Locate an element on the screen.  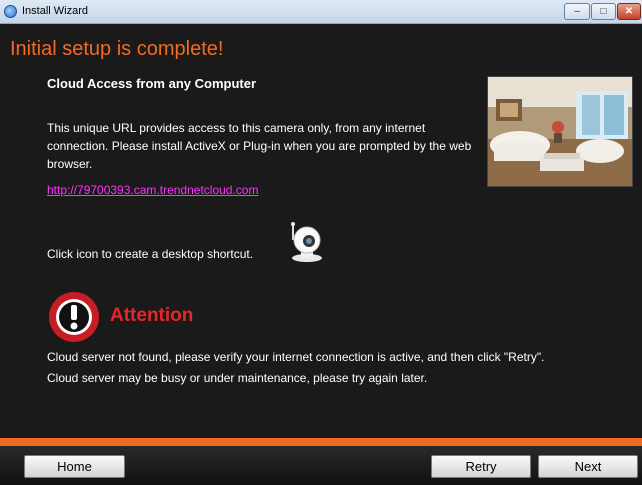
retry-button: Retry is located at coordinates (481, 466).